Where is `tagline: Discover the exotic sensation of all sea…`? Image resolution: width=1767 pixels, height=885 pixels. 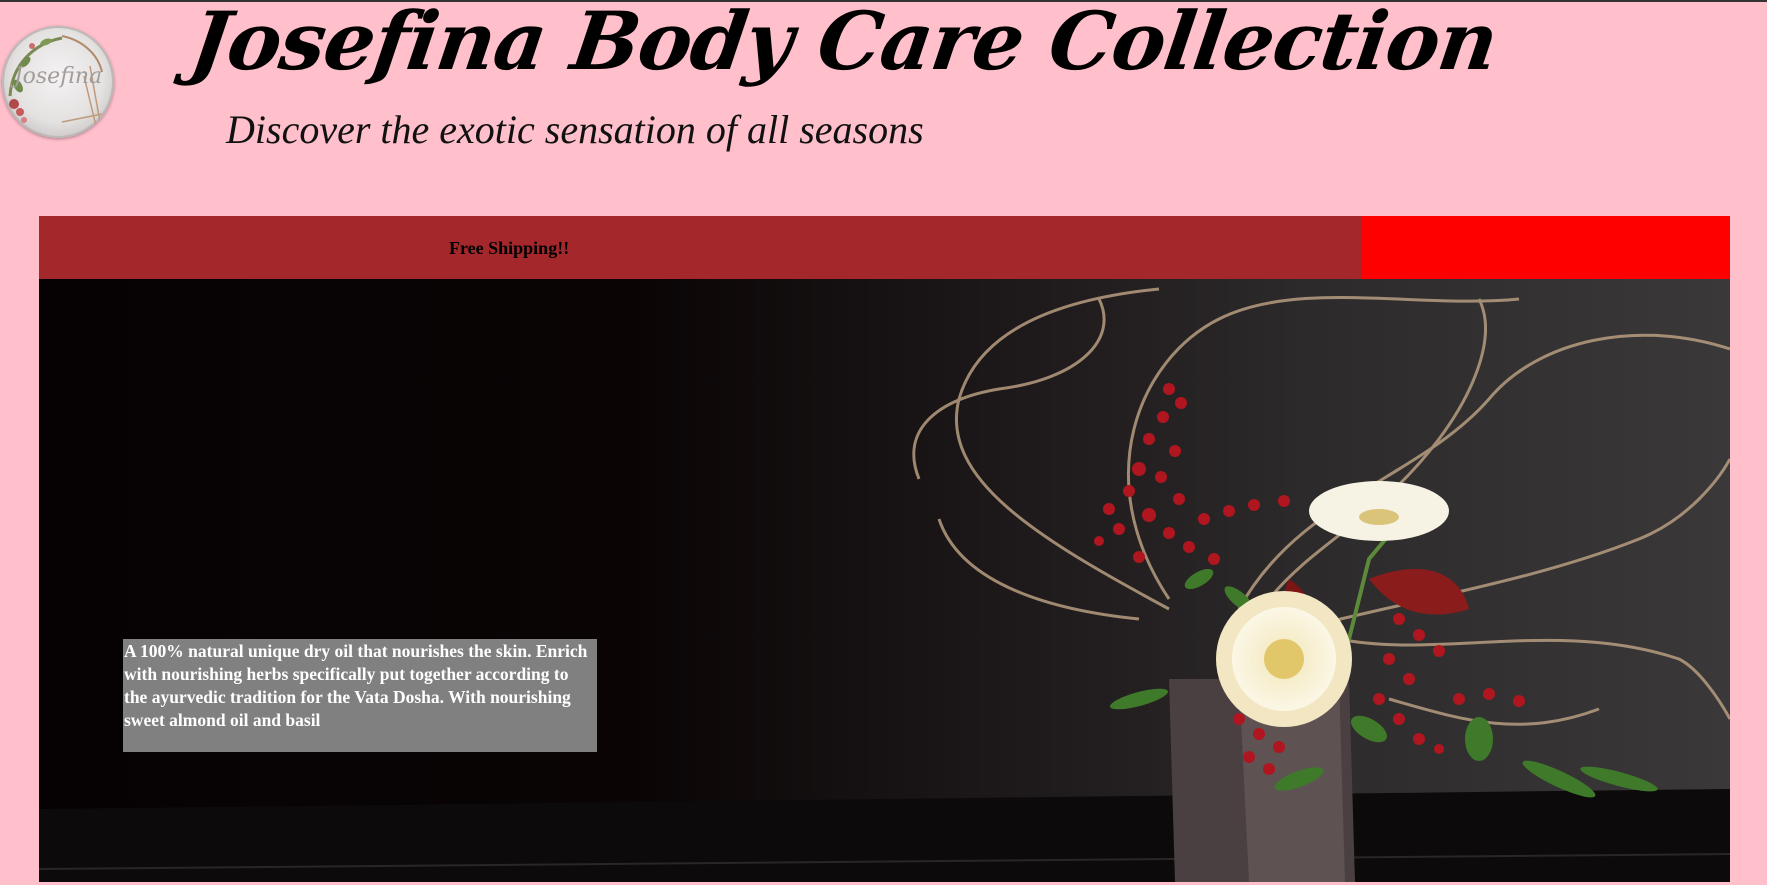
tagline: Discover the exotic sensation of all sea… is located at coordinates (575, 129).